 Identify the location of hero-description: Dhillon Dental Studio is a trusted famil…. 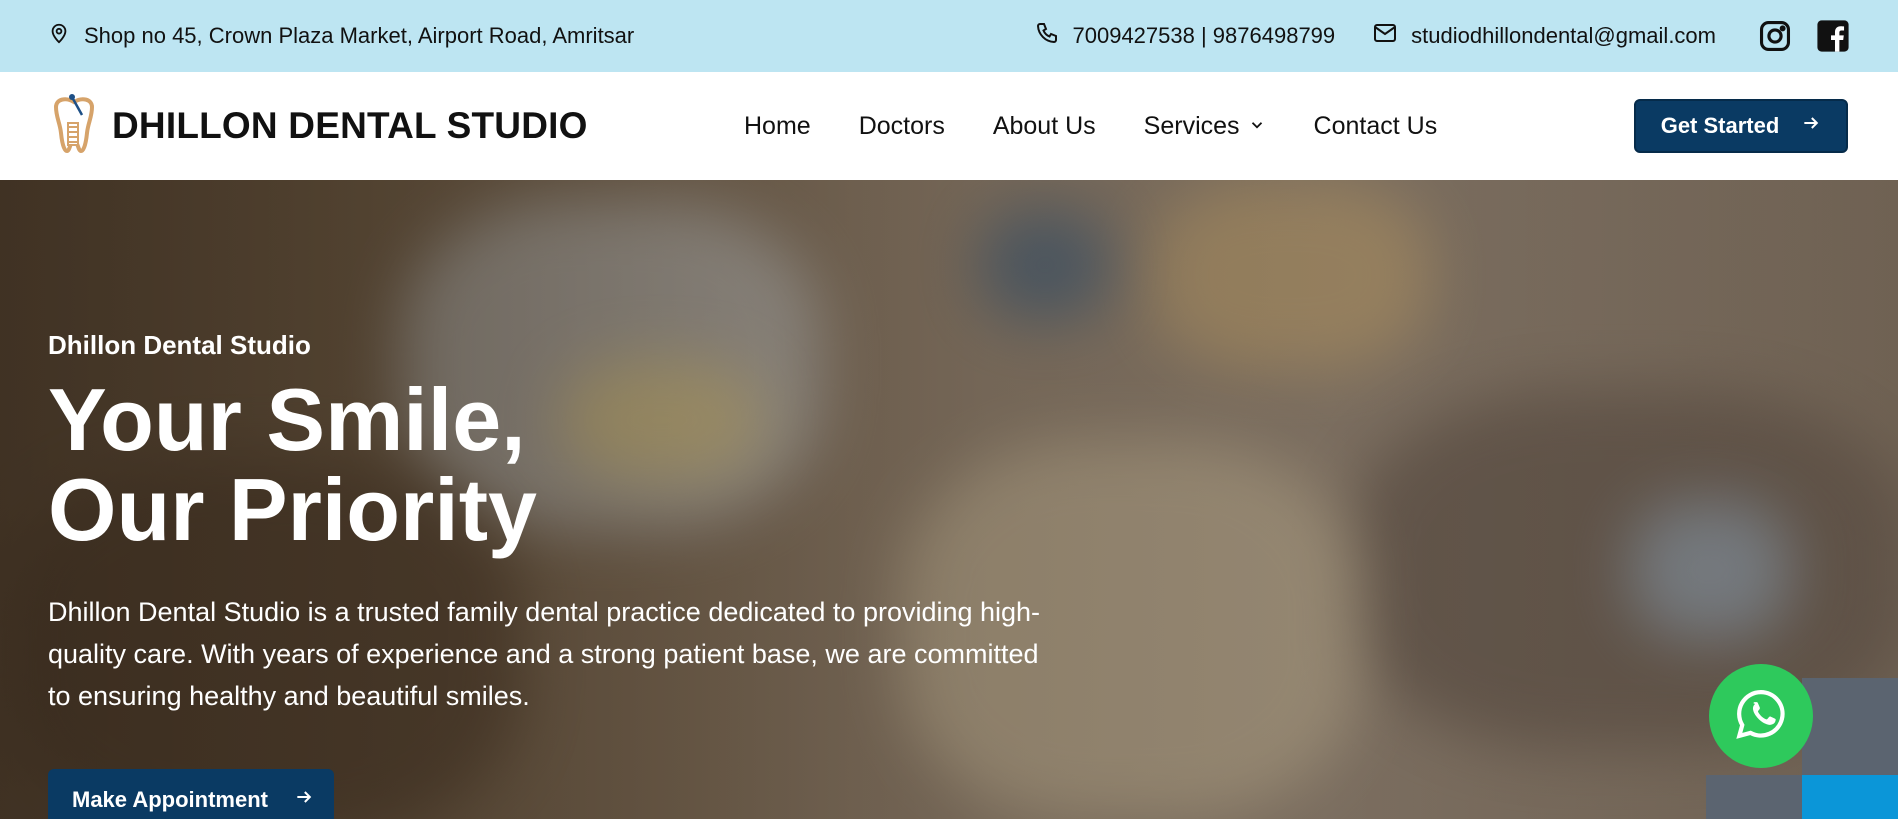
(544, 654).